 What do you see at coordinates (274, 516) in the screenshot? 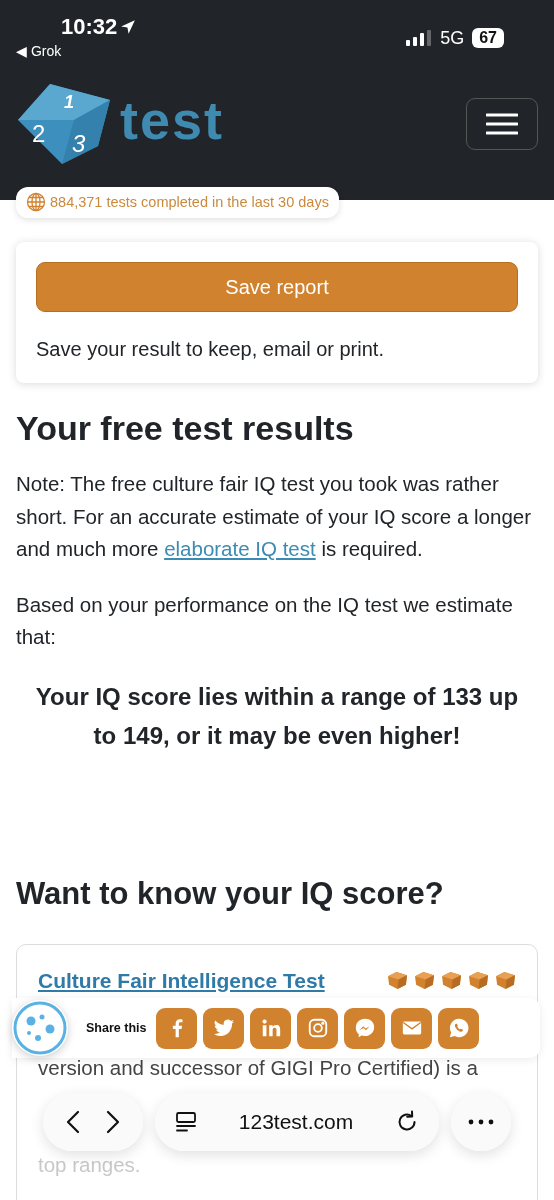
I see `note-paragraph: Note: The free culture fair IQ test you took was rather short. For an accurate estimate of your IQ score a longer and much more elaborate IQ test is required.` at bounding box center [274, 516].